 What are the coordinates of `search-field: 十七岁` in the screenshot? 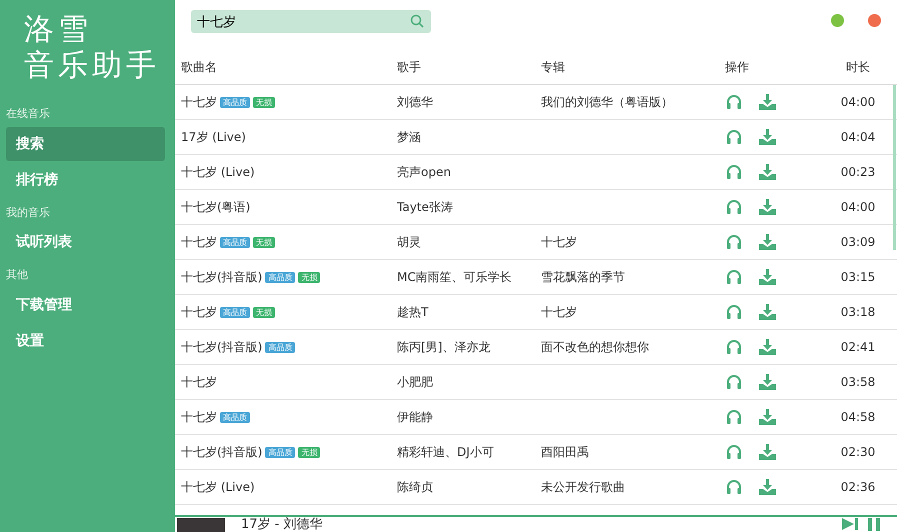 It's located at (311, 21).